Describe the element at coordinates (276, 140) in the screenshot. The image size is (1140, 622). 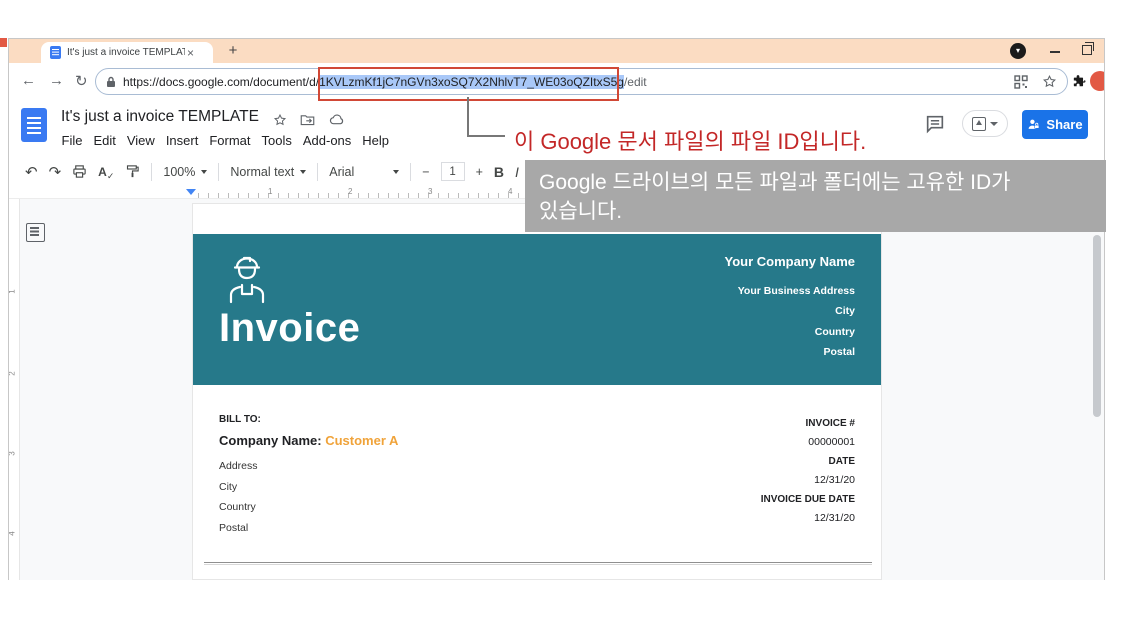
I see `menu-tools: Tools` at that location.